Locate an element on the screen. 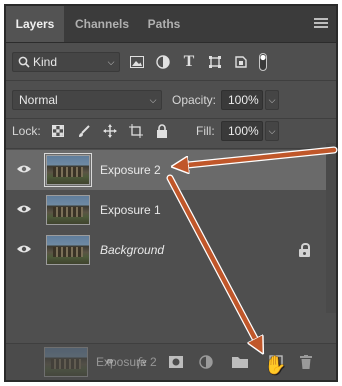 The image size is (342, 386). opacity-field: 100% is located at coordinates (242, 100).